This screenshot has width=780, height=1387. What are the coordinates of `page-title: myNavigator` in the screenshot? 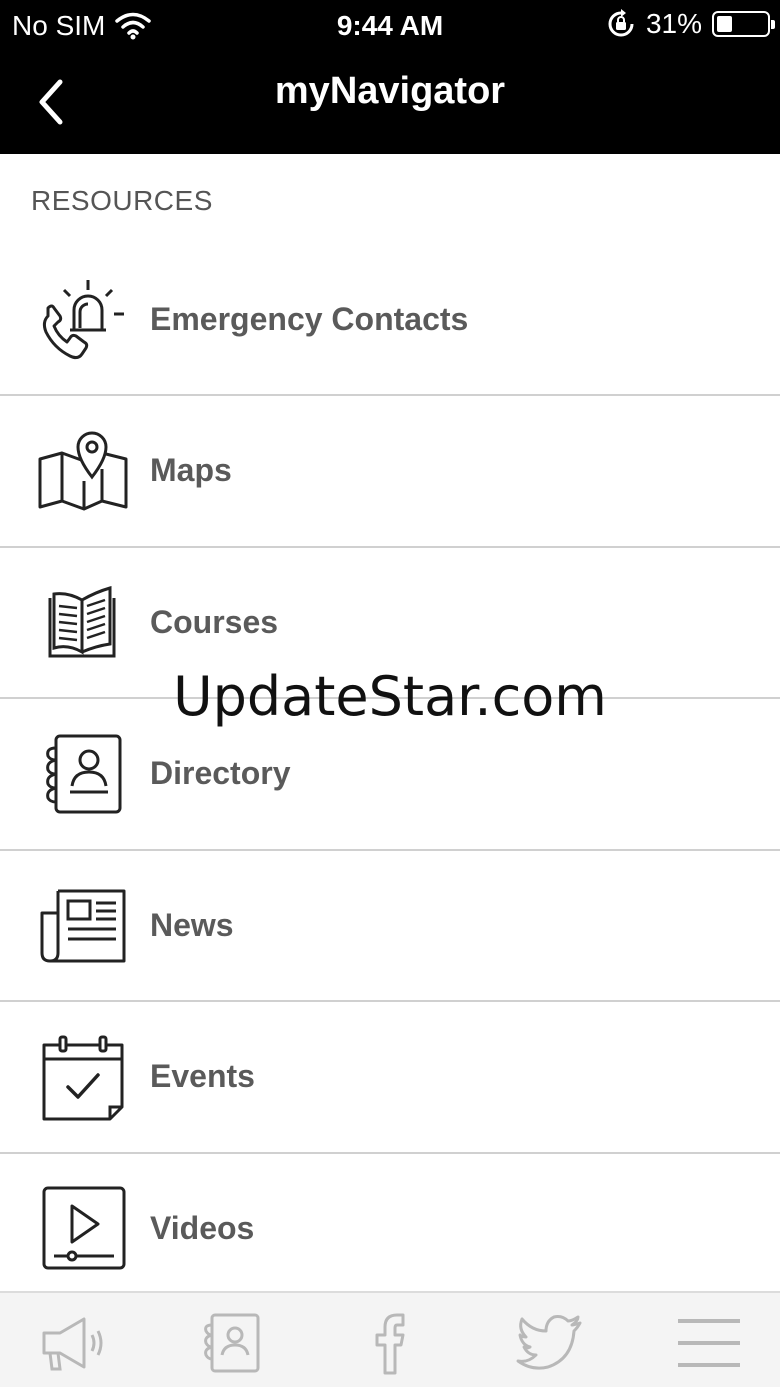 It's located at (390, 91).